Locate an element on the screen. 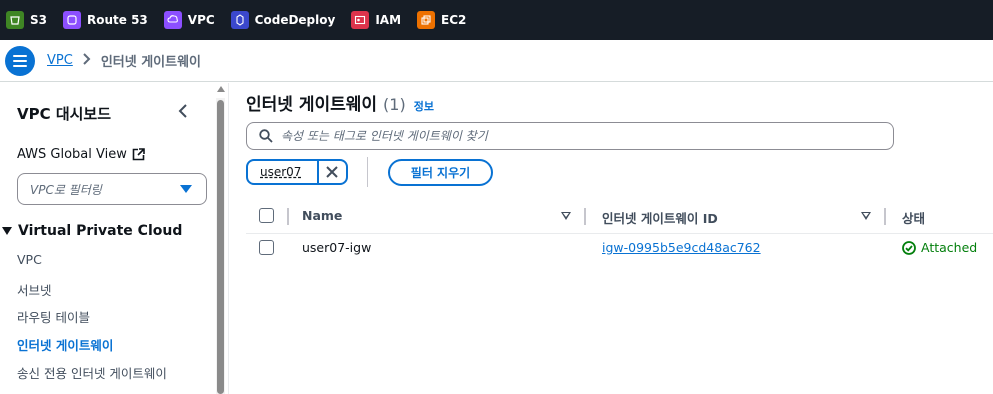 The height and width of the screenshot is (394, 993). sidebar-item-subnets: 서브넷 is located at coordinates (34, 289).